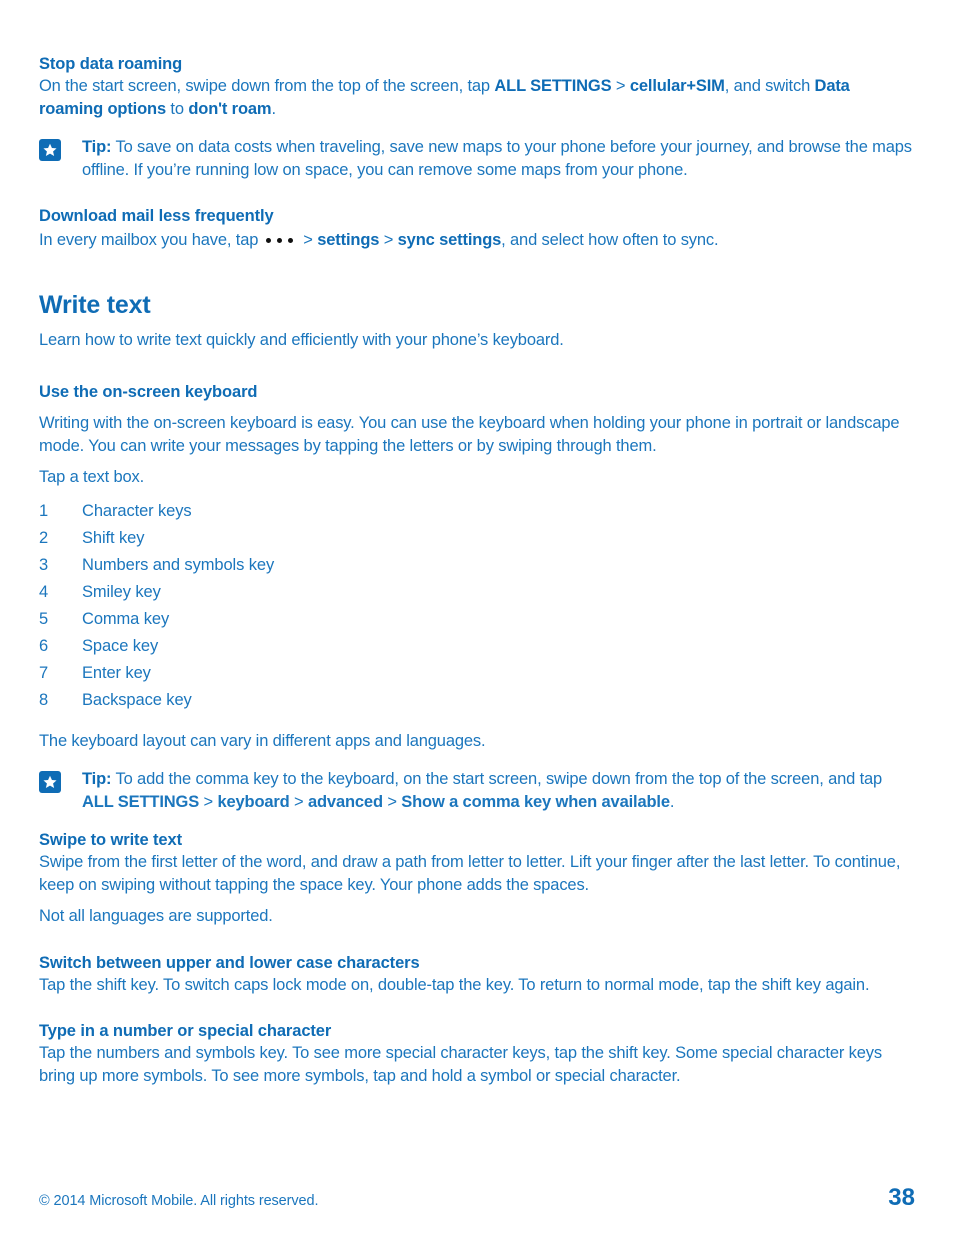 The height and width of the screenshot is (1257, 954). I want to click on emphasis-sync-settings: sync settings, so click(449, 240).